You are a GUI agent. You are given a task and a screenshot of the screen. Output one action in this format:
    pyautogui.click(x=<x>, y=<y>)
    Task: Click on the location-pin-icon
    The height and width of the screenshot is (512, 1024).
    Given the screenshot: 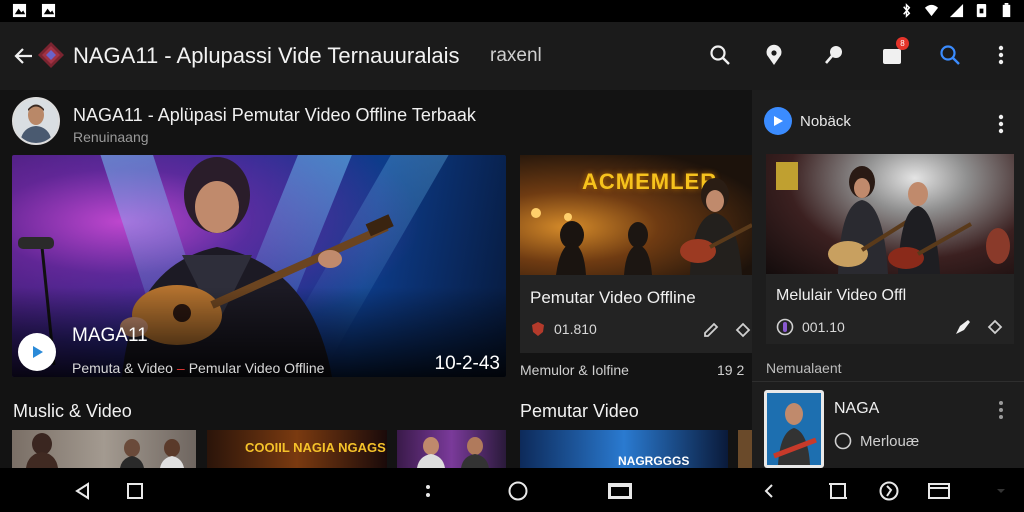 What is the action you would take?
    pyautogui.click(x=774, y=54)
    